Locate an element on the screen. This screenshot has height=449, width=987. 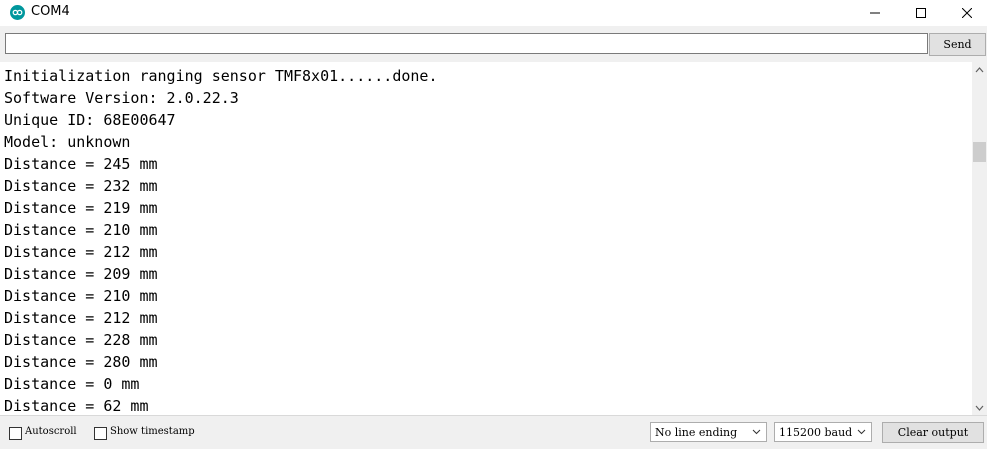
clear-output-button: Clear output is located at coordinates (933, 432).